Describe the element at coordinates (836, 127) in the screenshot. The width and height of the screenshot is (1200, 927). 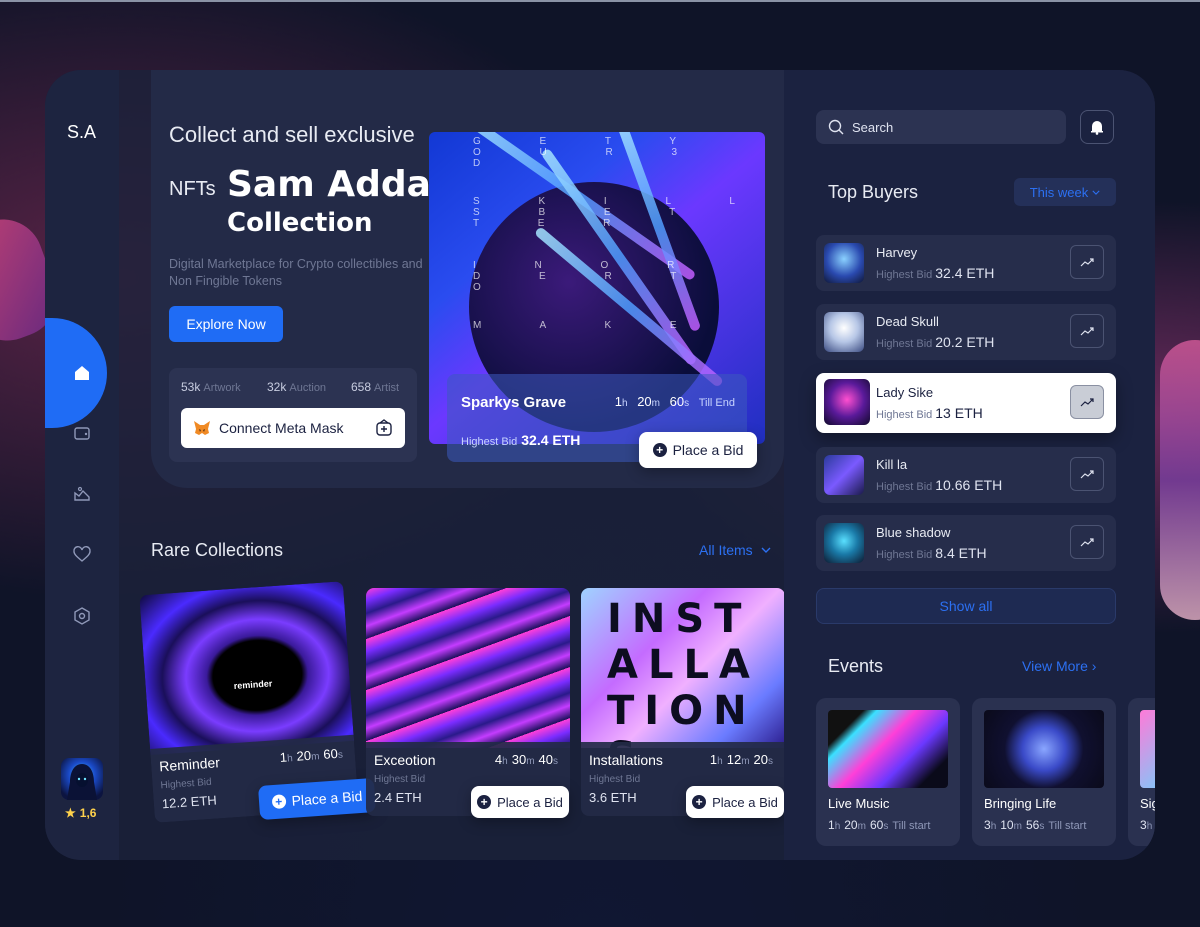
I see `search-icon` at that location.